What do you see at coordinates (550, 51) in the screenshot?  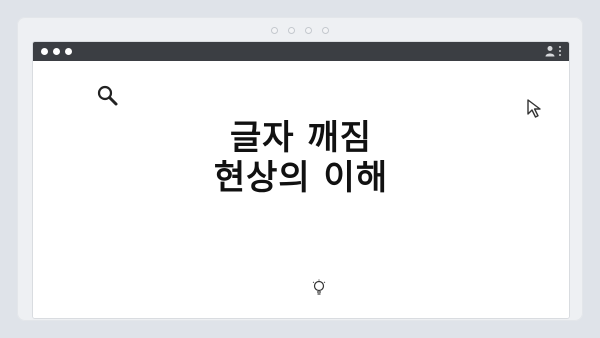 I see `user-icon` at bounding box center [550, 51].